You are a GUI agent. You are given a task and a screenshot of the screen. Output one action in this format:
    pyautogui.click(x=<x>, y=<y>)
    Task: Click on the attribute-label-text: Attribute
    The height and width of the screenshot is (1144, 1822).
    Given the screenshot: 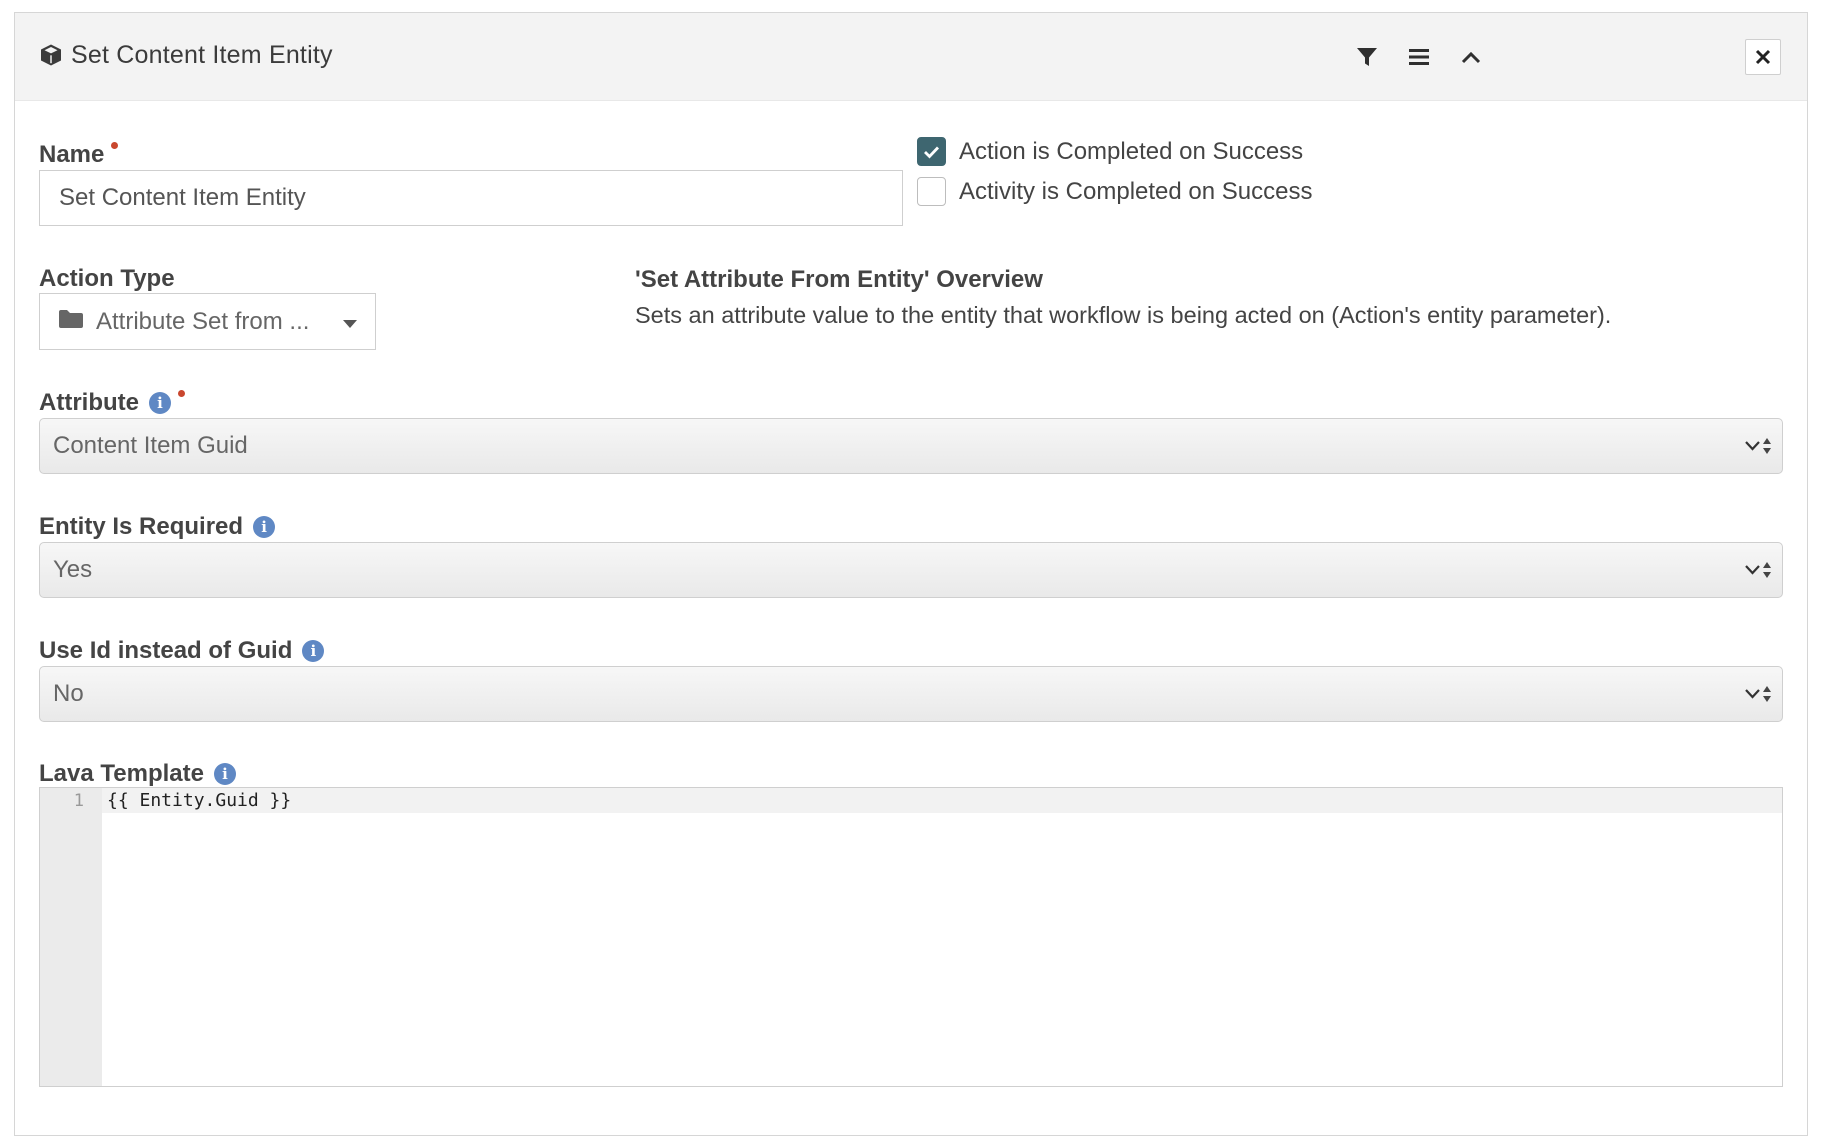 What is the action you would take?
    pyautogui.click(x=89, y=402)
    